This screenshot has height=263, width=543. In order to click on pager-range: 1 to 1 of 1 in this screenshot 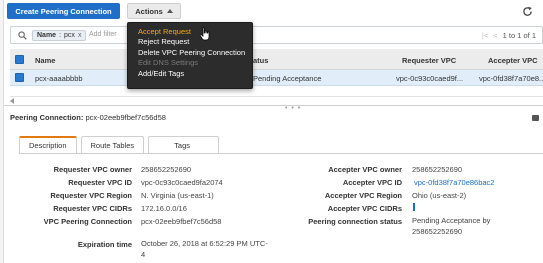, I will do `click(519, 35)`.